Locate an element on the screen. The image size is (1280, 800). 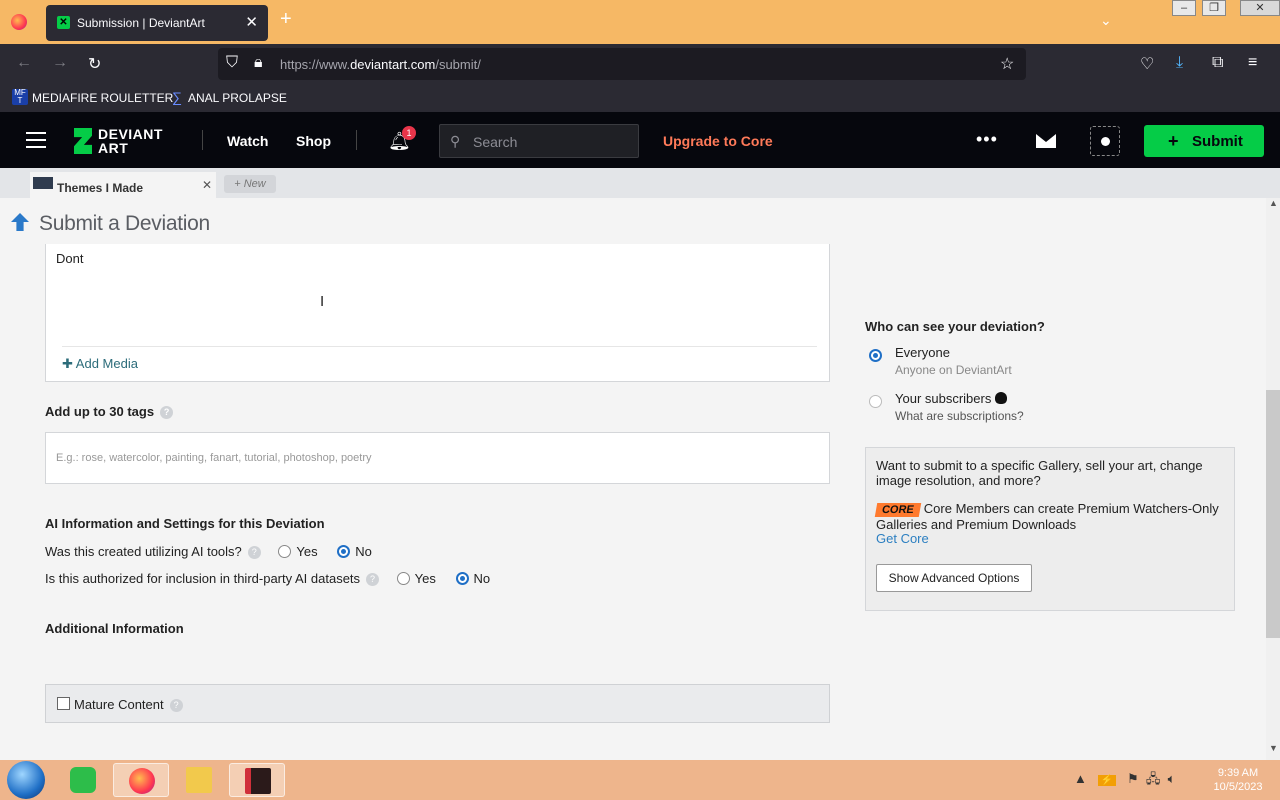
notification-count-badge: 1 is located at coordinates (409, 133).